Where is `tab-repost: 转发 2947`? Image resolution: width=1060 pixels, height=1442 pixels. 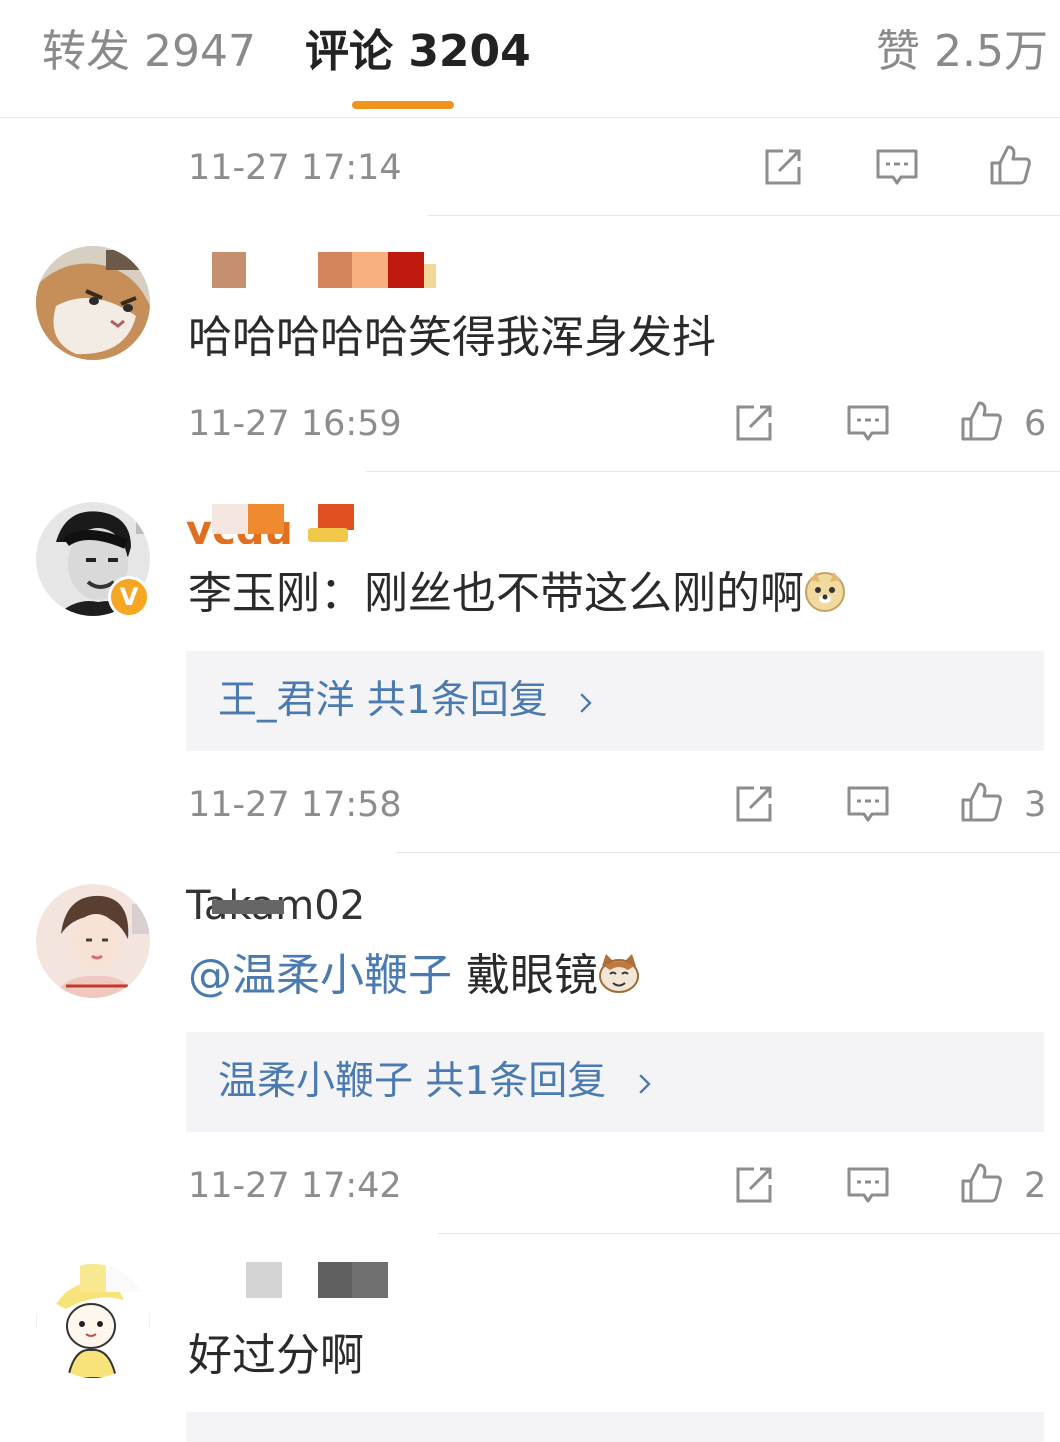
tab-repost: 转发 2947 is located at coordinates (149, 52).